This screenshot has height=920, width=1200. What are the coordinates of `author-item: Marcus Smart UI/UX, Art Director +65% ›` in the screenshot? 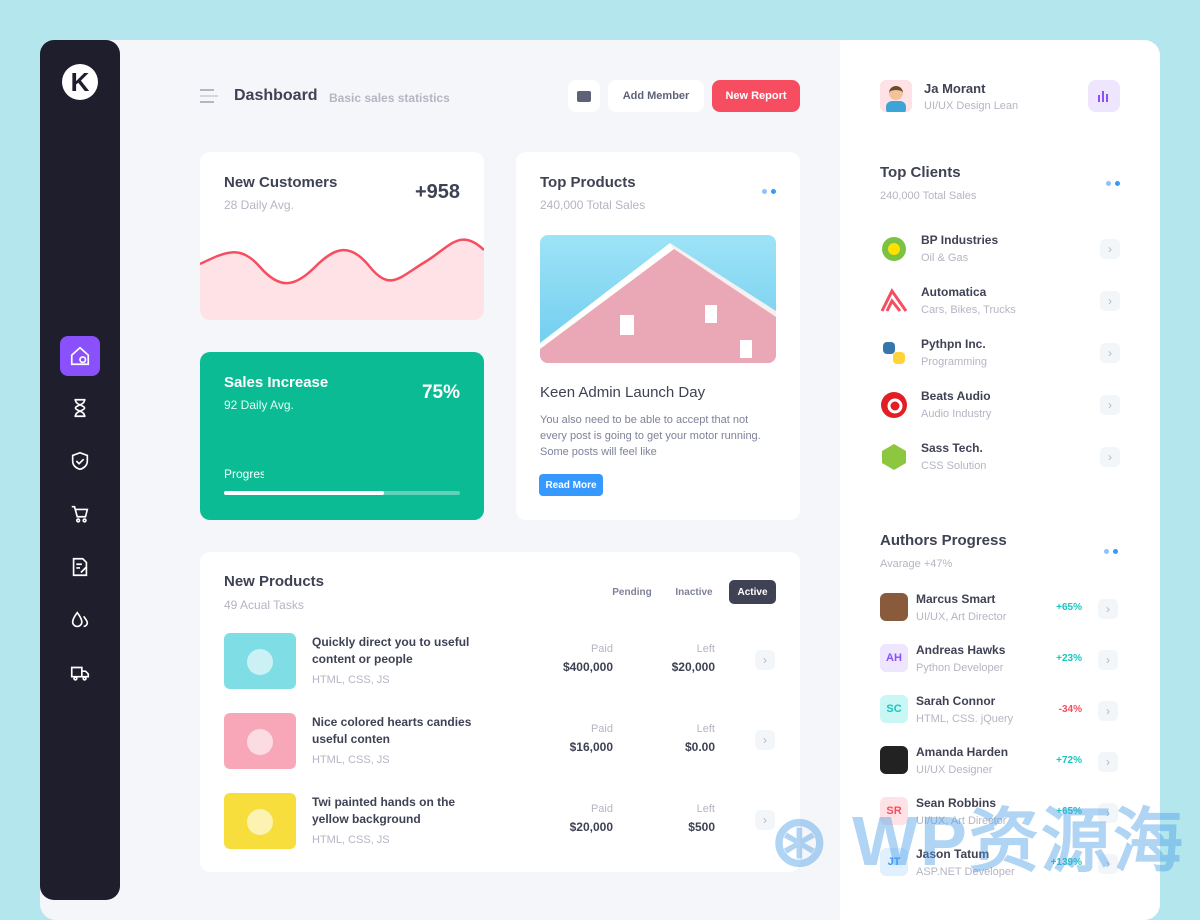 It's located at (1000, 609).